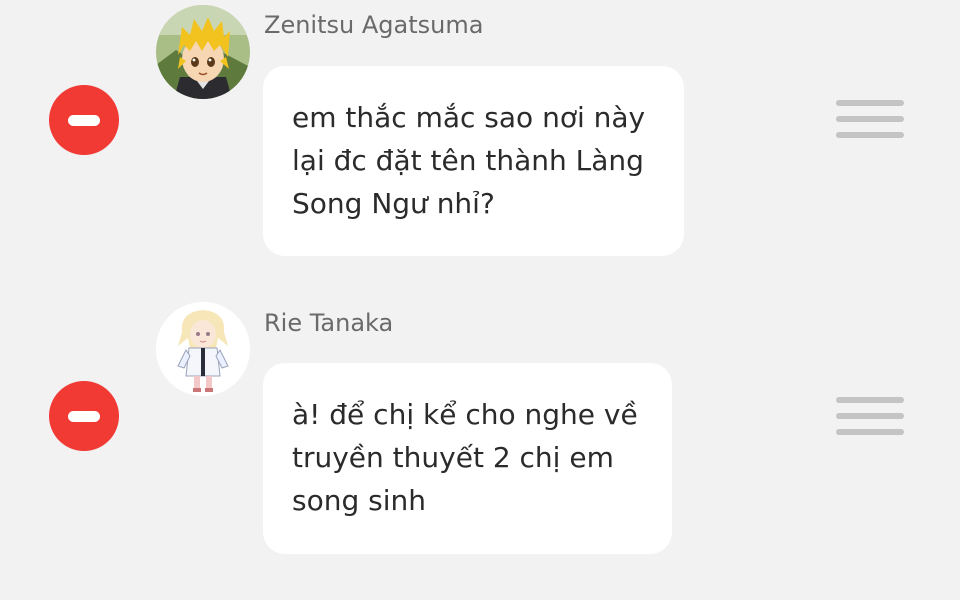 The height and width of the screenshot is (600, 960). I want to click on zenitsu-avatar-icon, so click(203, 52).